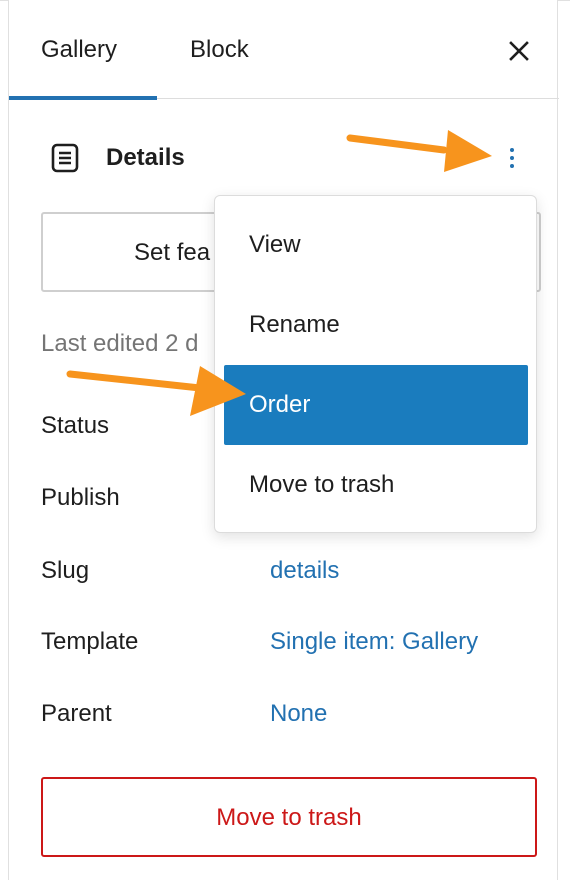 Image resolution: width=570 pixels, height=880 pixels. What do you see at coordinates (298, 714) in the screenshot?
I see `parent-value-link: None` at bounding box center [298, 714].